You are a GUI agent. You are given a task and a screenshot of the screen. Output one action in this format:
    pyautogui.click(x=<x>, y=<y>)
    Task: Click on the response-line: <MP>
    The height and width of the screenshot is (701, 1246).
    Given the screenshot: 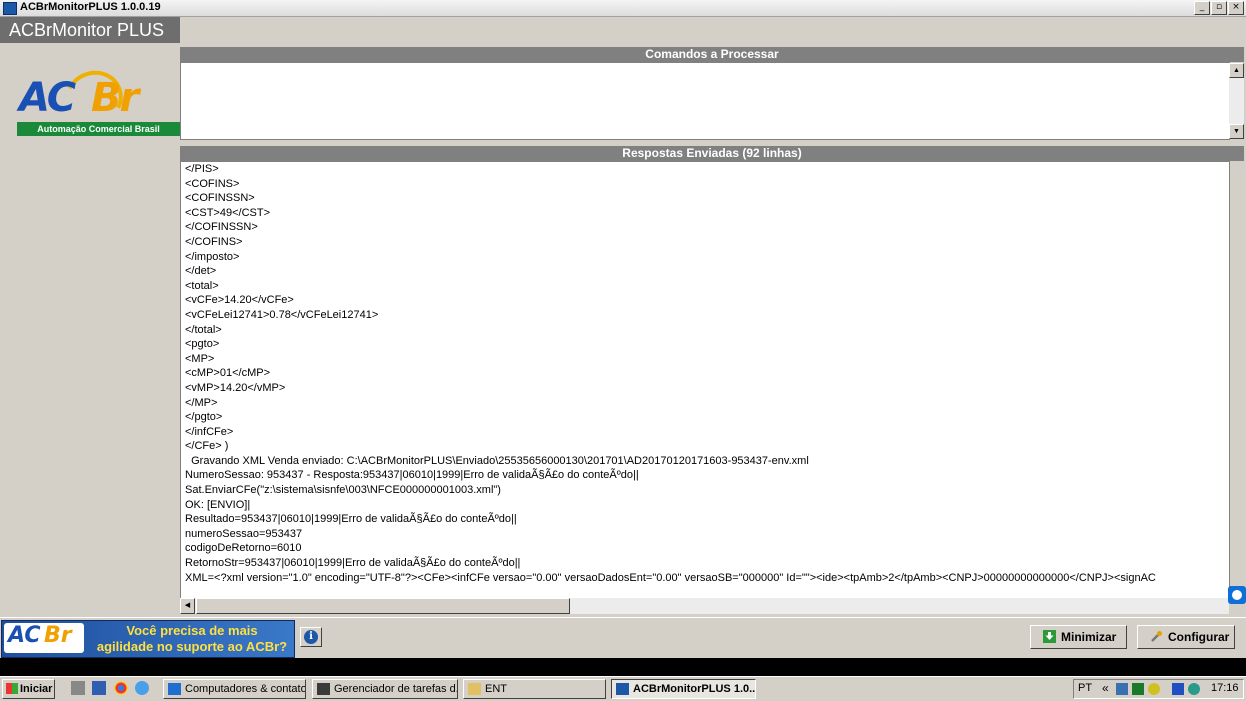 What is the action you would take?
    pyautogui.click(x=200, y=358)
    